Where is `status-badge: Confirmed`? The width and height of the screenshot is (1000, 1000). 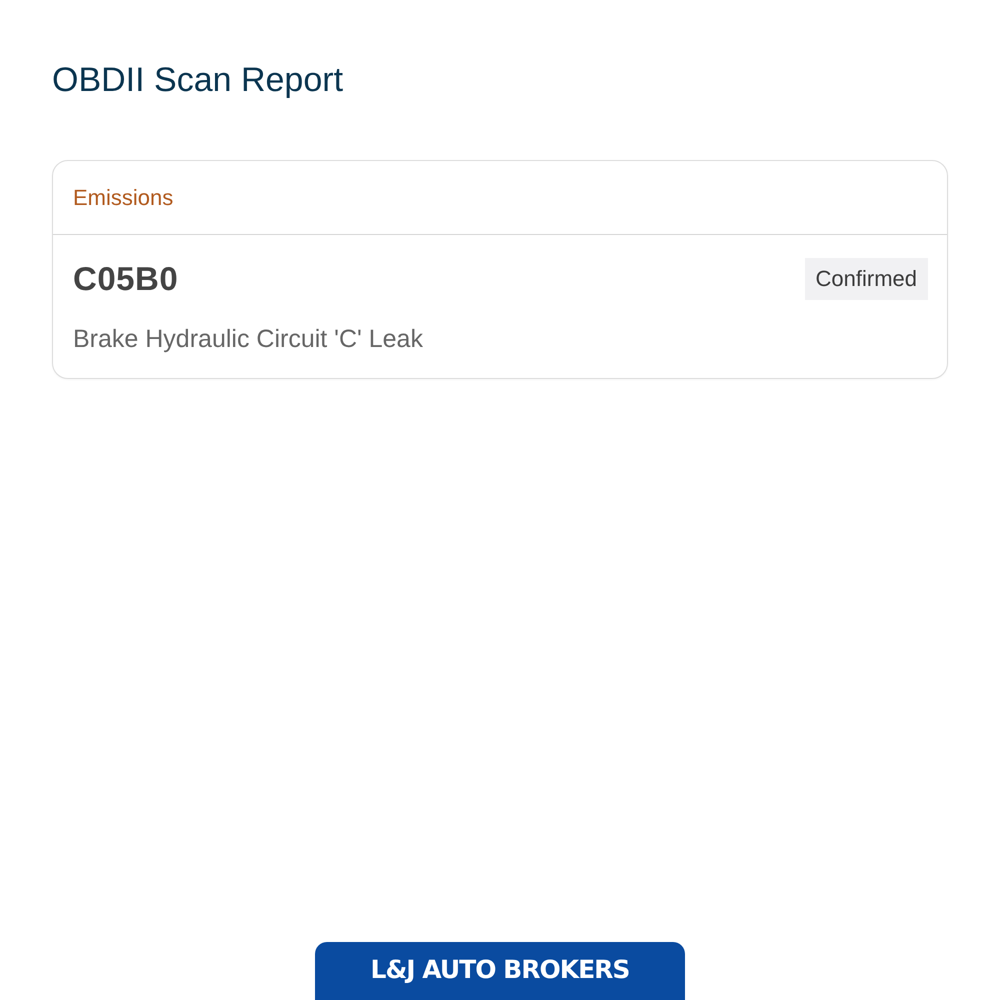
status-badge: Confirmed is located at coordinates (866, 279).